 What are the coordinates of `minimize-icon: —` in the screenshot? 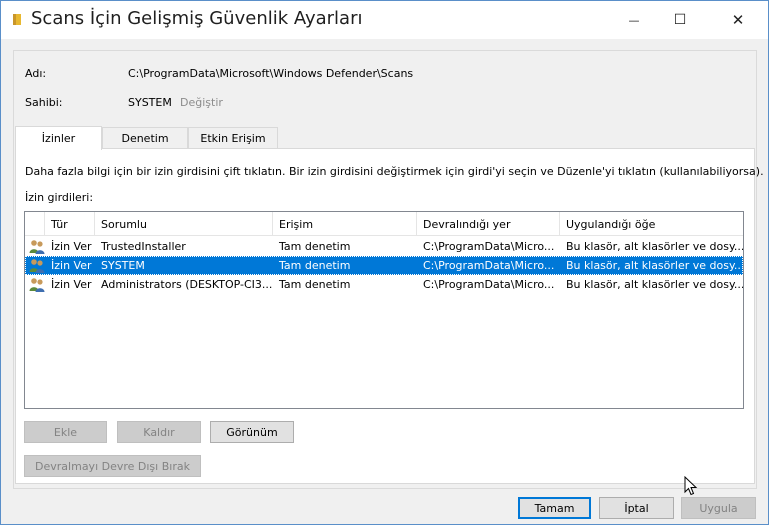 It's located at (634, 20).